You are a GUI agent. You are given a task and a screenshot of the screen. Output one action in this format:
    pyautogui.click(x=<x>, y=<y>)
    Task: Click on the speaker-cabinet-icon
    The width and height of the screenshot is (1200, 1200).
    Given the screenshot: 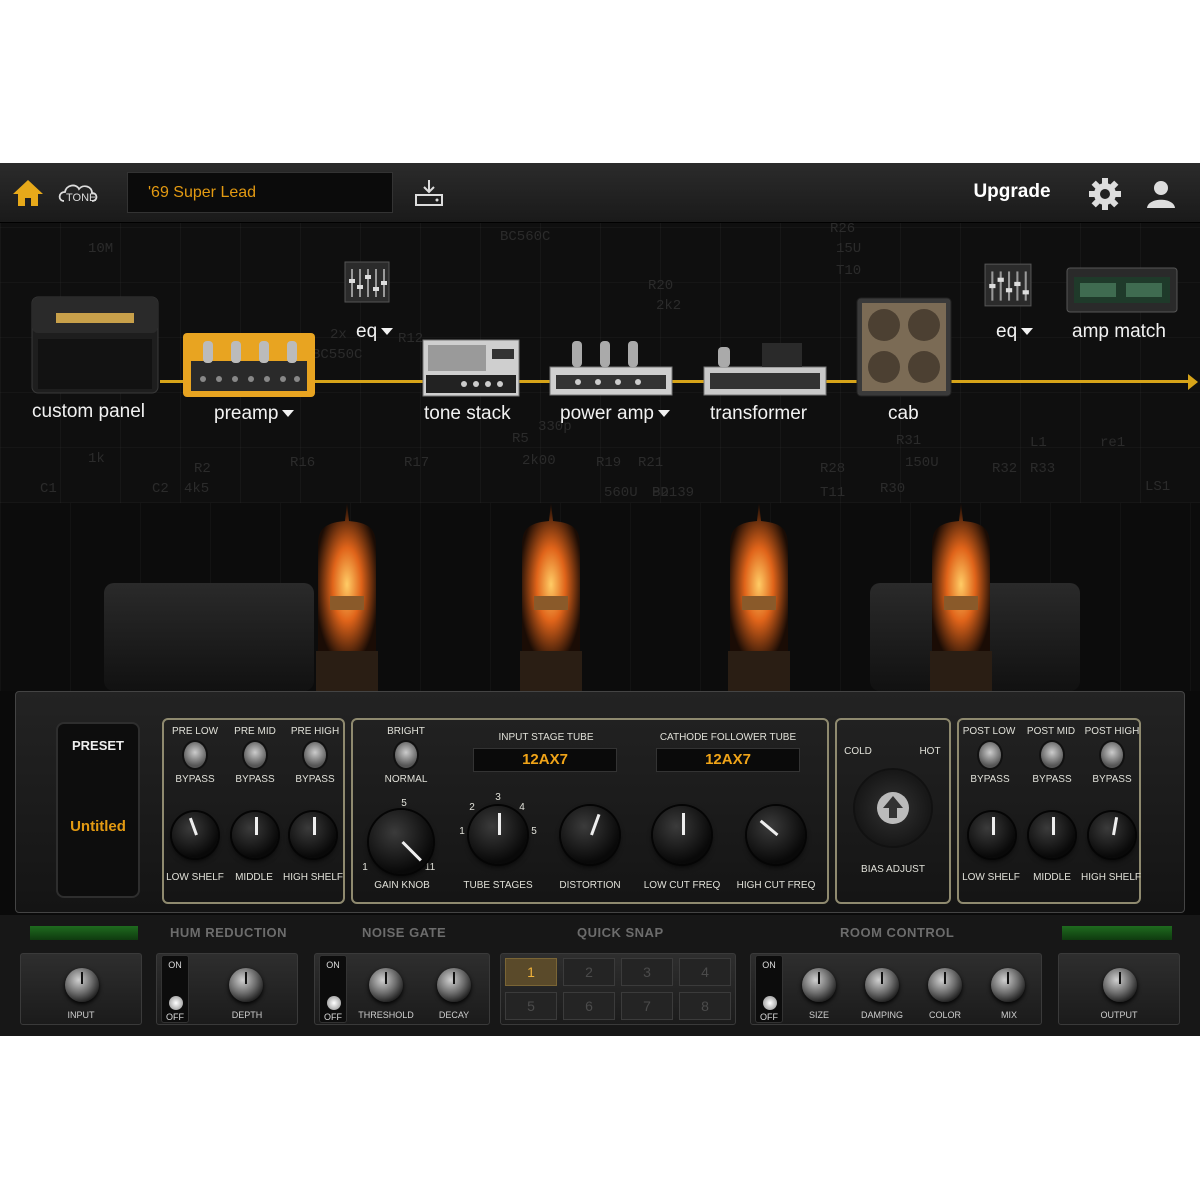 What is the action you would take?
    pyautogui.click(x=904, y=347)
    